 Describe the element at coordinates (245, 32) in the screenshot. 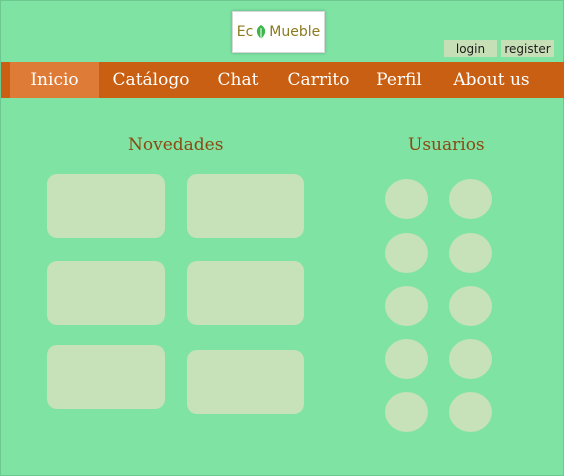

I see `brand-prefix: Ec` at that location.